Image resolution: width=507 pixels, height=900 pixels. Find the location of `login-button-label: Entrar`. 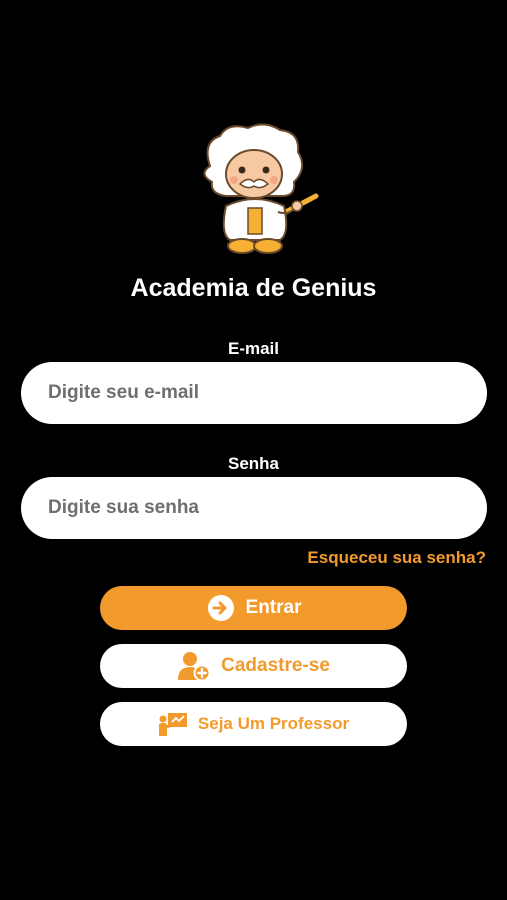

login-button-label: Entrar is located at coordinates (273, 607).